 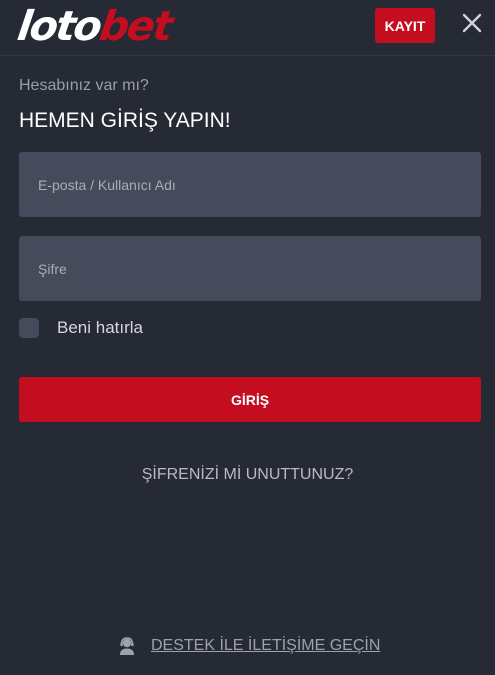 I want to click on contact-support-link: DESTEK İLE İLETİŞİME GEÇİN, so click(x=248, y=646).